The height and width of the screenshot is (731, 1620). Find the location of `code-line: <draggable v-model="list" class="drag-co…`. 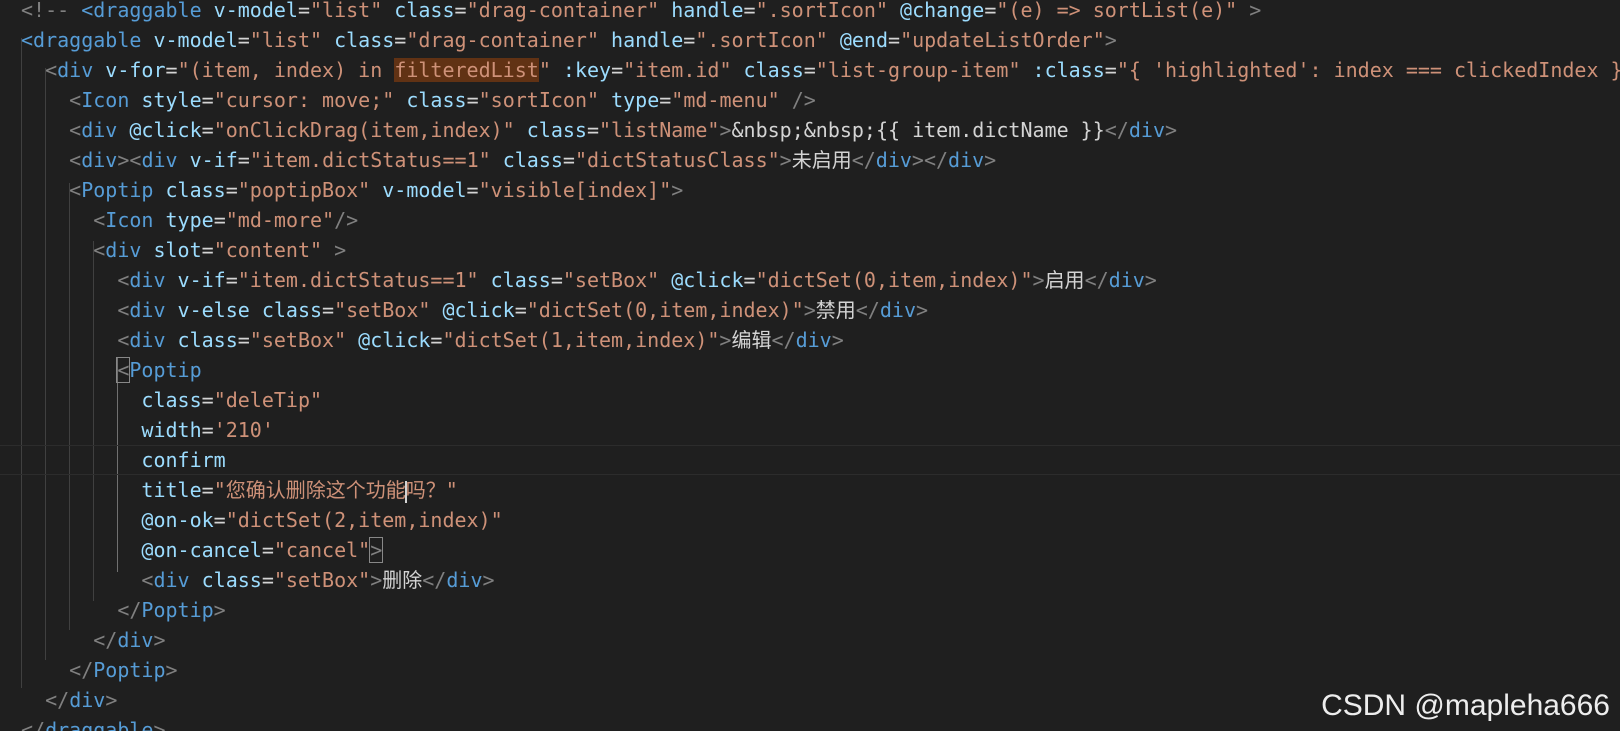

code-line: <draggable v-model="list" class="drag-co… is located at coordinates (820, 40).